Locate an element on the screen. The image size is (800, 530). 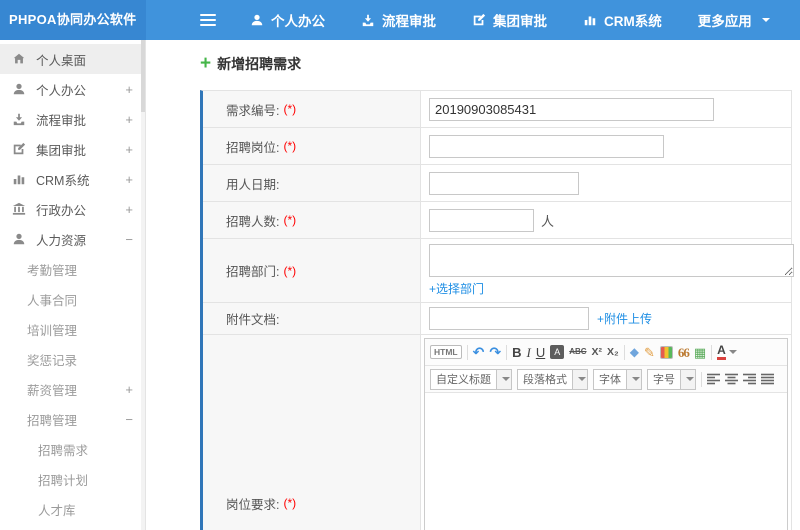
table-icon: ▦ is located at coordinates (700, 352).